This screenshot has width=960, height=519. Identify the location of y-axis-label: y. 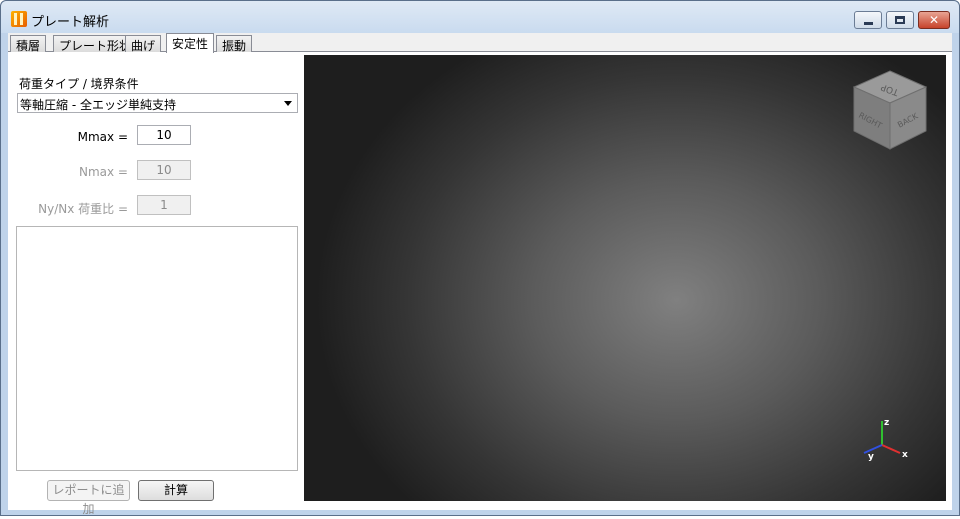
(871, 457).